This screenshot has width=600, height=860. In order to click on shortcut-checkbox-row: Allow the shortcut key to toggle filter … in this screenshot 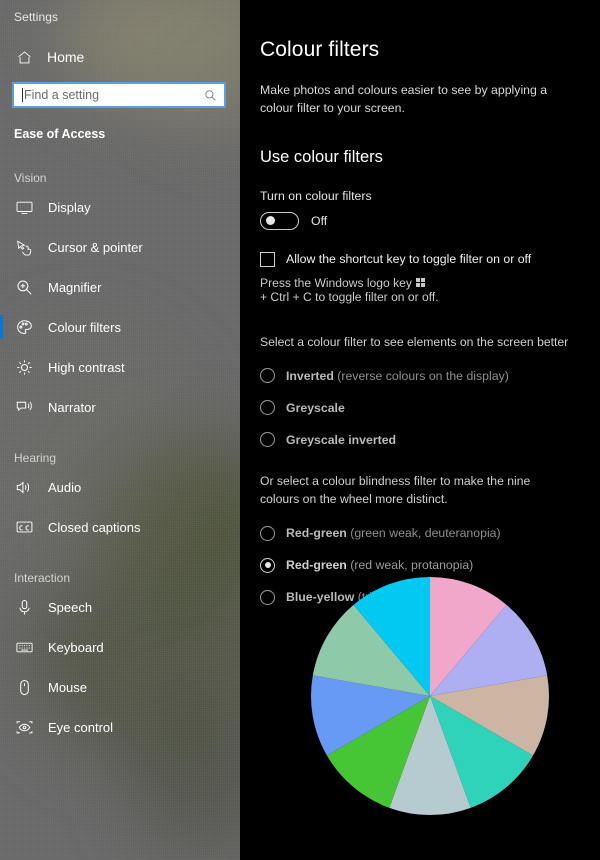, I will do `click(416, 259)`.